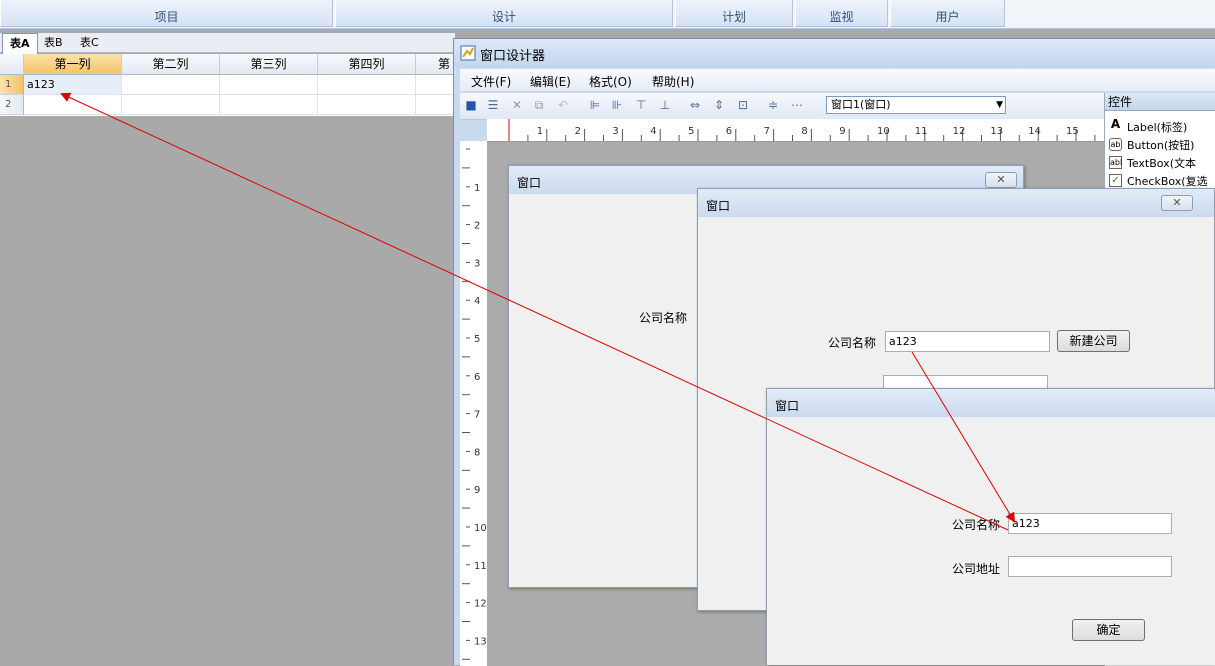 Image resolution: width=1215 pixels, height=666 pixels. I want to click on ruler-label: 8, so click(804, 131).